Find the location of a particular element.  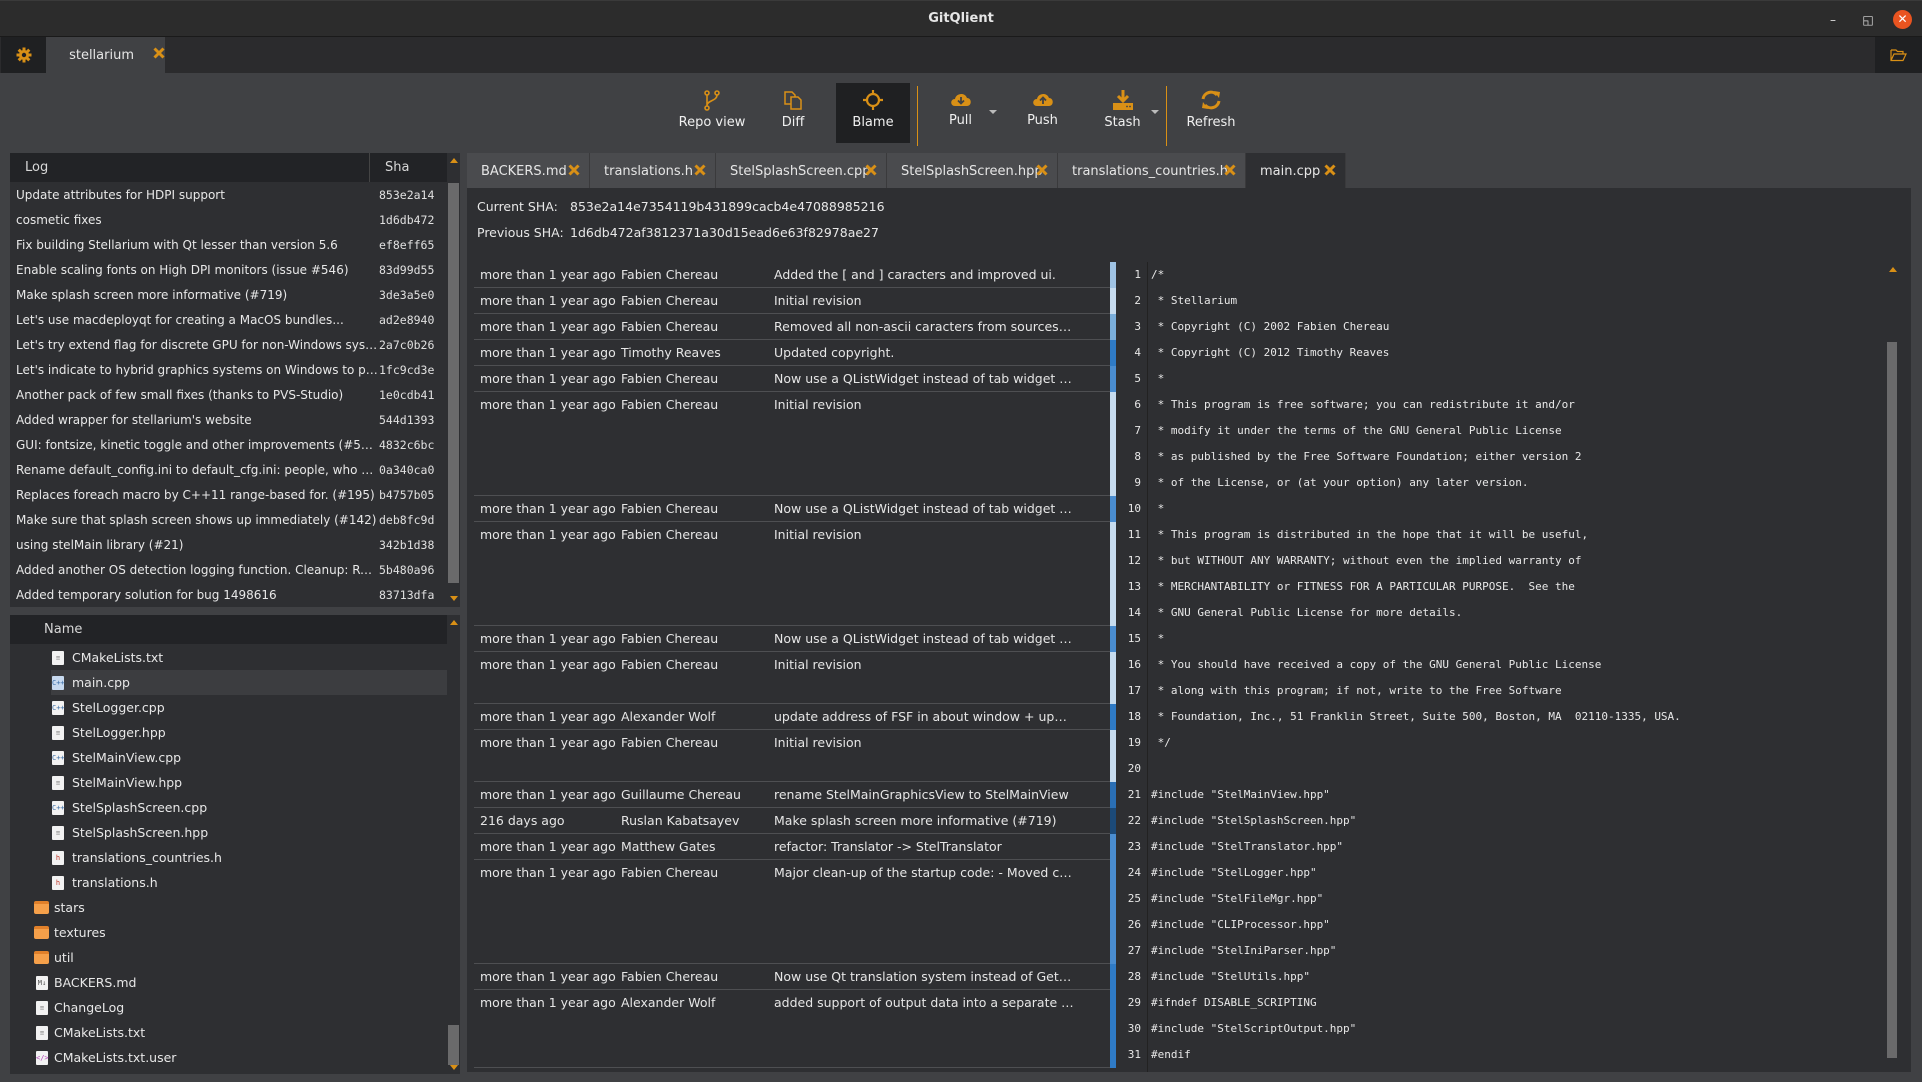

tree-item: h translations_countries.h is located at coordinates (228, 857).